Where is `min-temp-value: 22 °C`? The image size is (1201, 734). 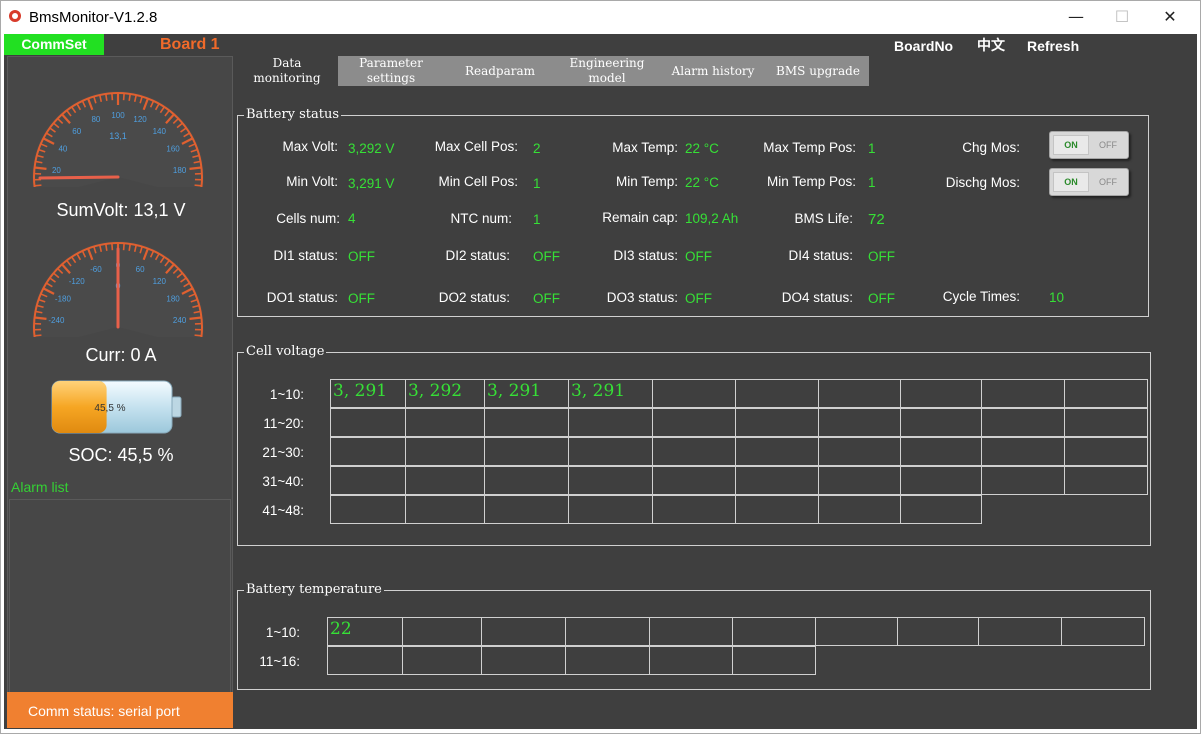
min-temp-value: 22 °C is located at coordinates (702, 182).